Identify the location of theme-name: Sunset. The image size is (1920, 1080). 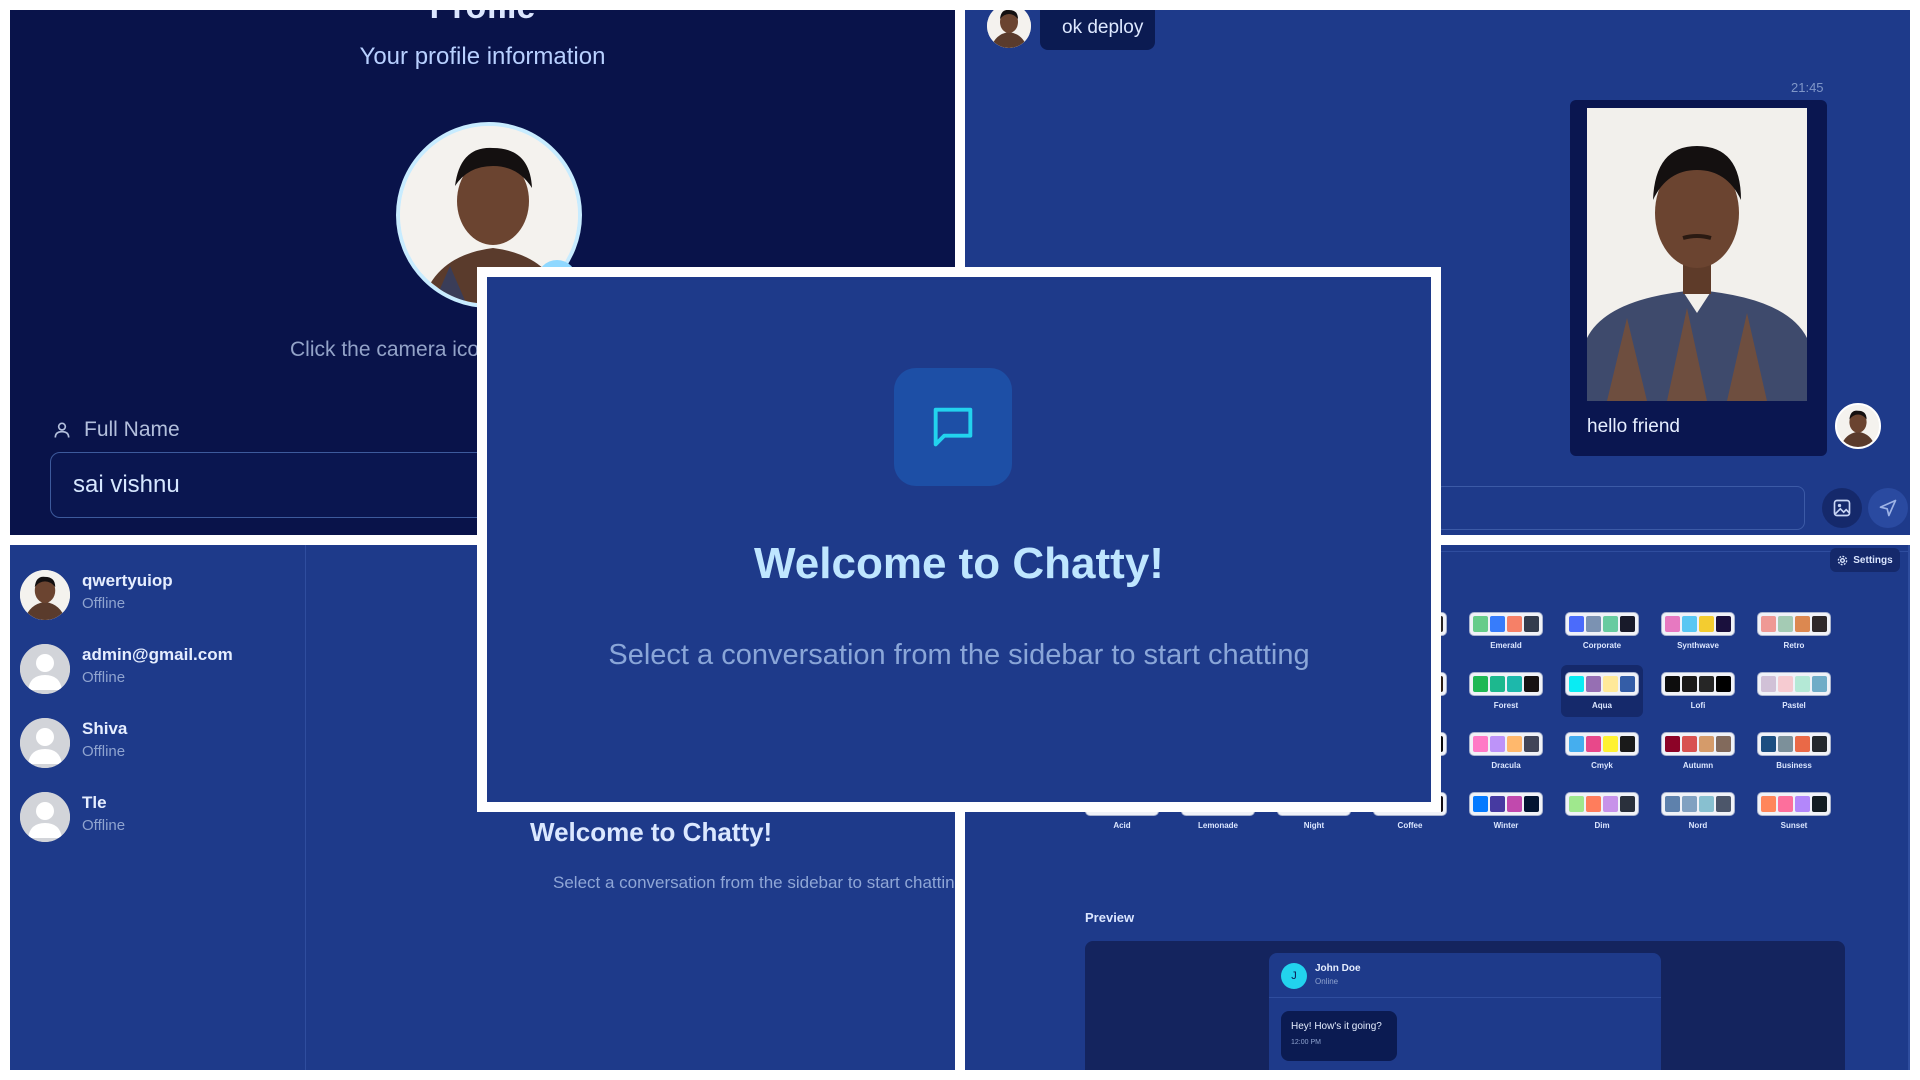
(1794, 825).